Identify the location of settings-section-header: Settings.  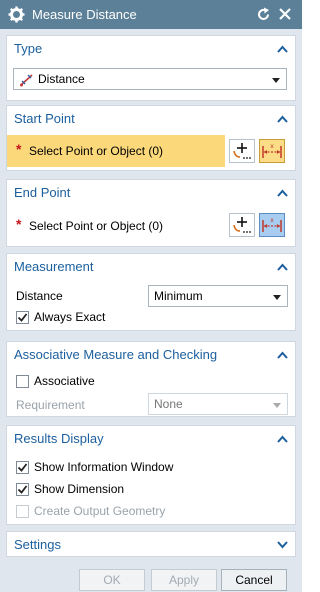
(151, 545).